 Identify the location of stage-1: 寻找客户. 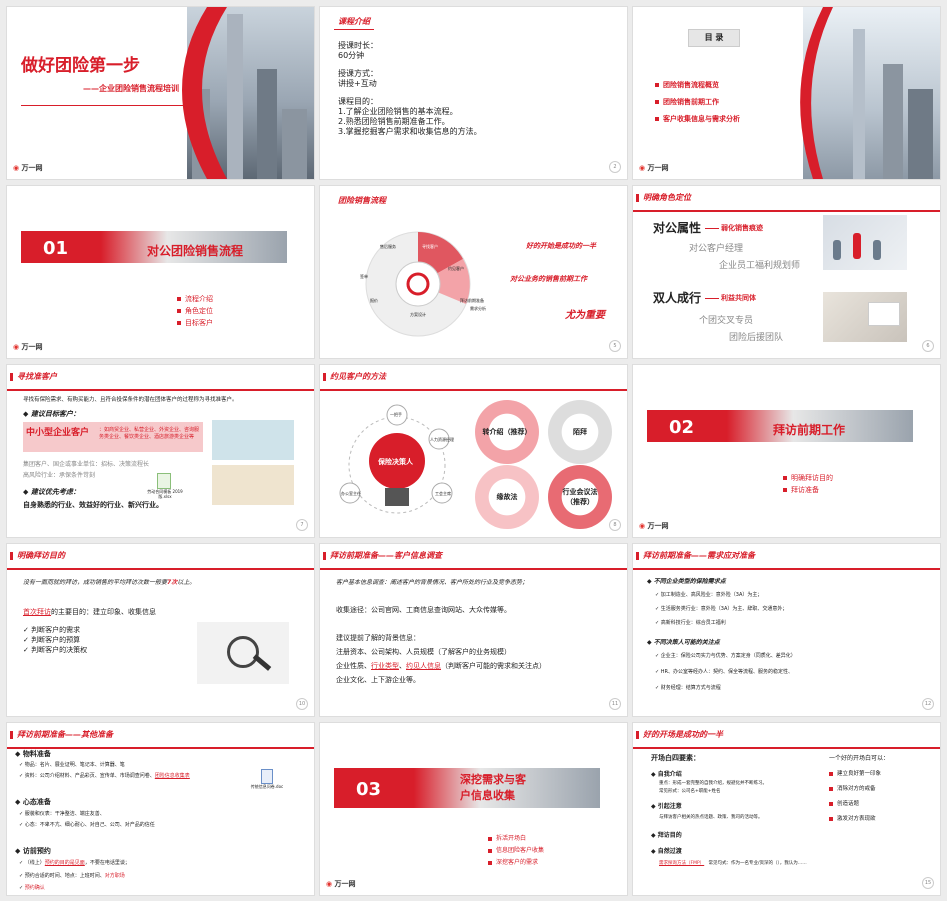
(430, 246).